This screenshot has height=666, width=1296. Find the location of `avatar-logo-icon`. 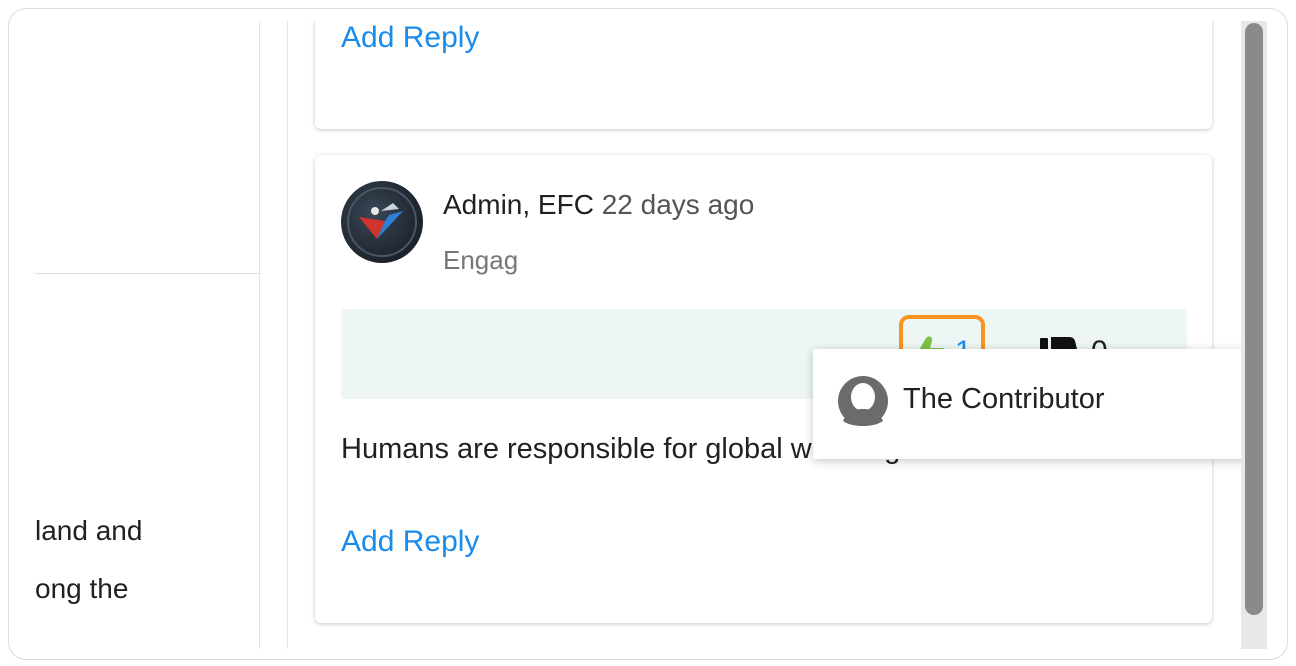

avatar-logo-icon is located at coordinates (382, 222).